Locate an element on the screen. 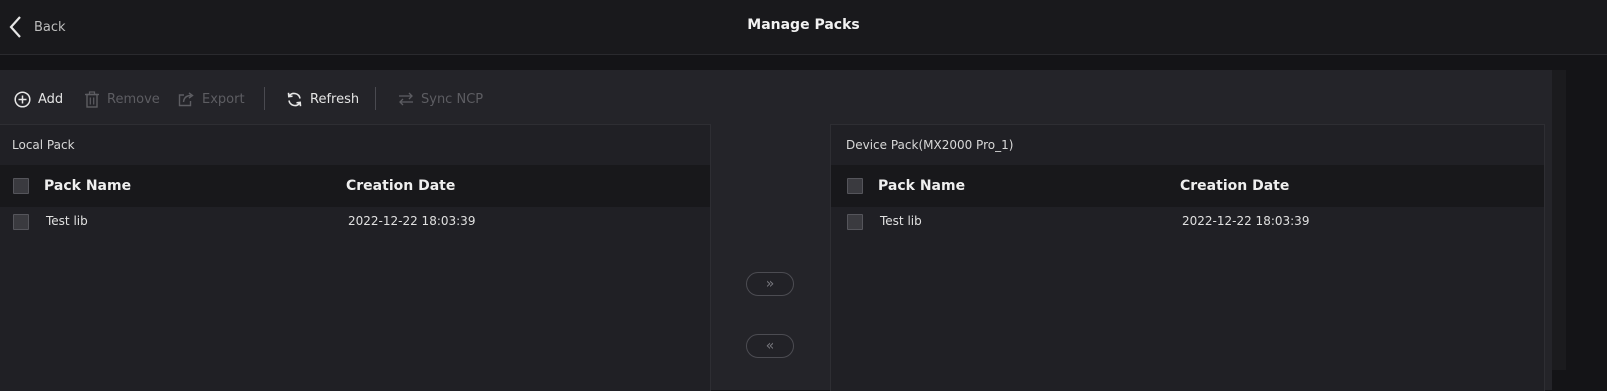  title-bar: Back Manage Packs is located at coordinates (803, 27).